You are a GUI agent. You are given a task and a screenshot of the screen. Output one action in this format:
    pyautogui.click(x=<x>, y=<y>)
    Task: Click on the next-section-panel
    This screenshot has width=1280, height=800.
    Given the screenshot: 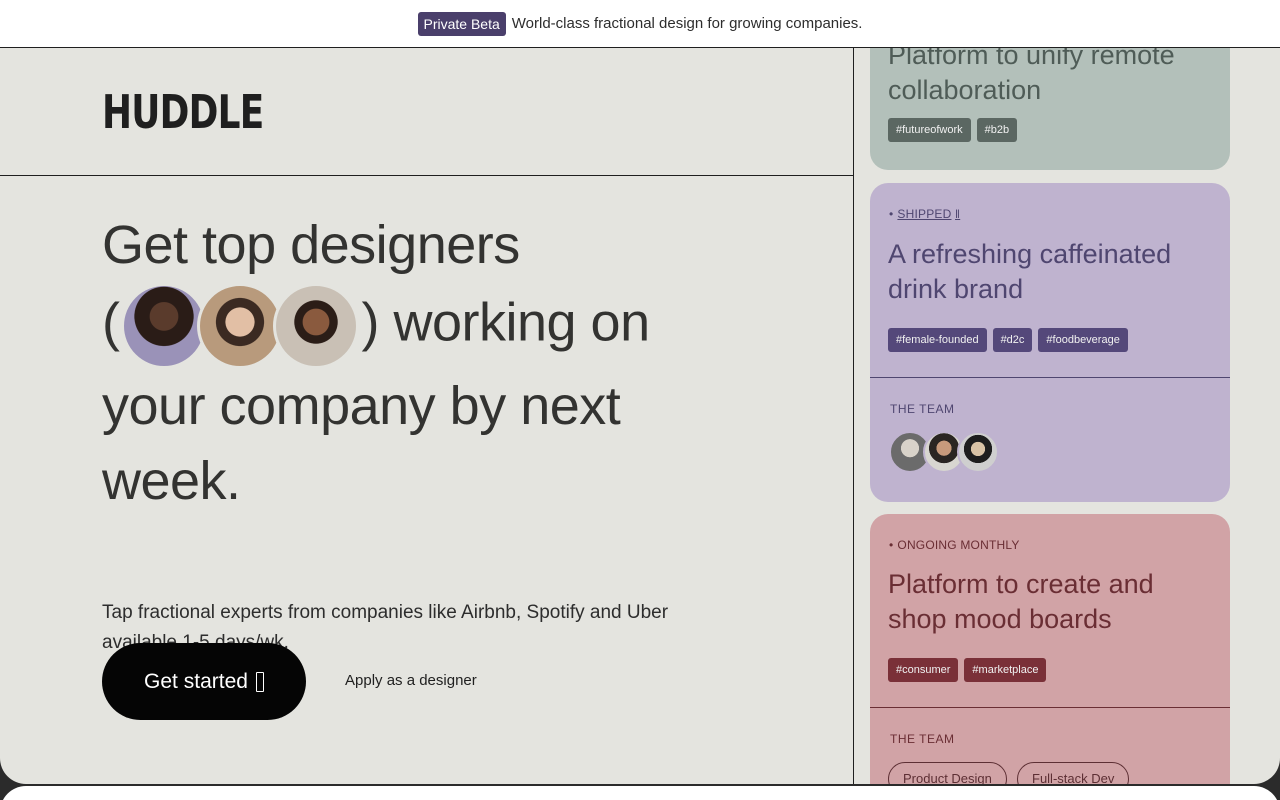 What is the action you would take?
    pyautogui.click(x=640, y=793)
    